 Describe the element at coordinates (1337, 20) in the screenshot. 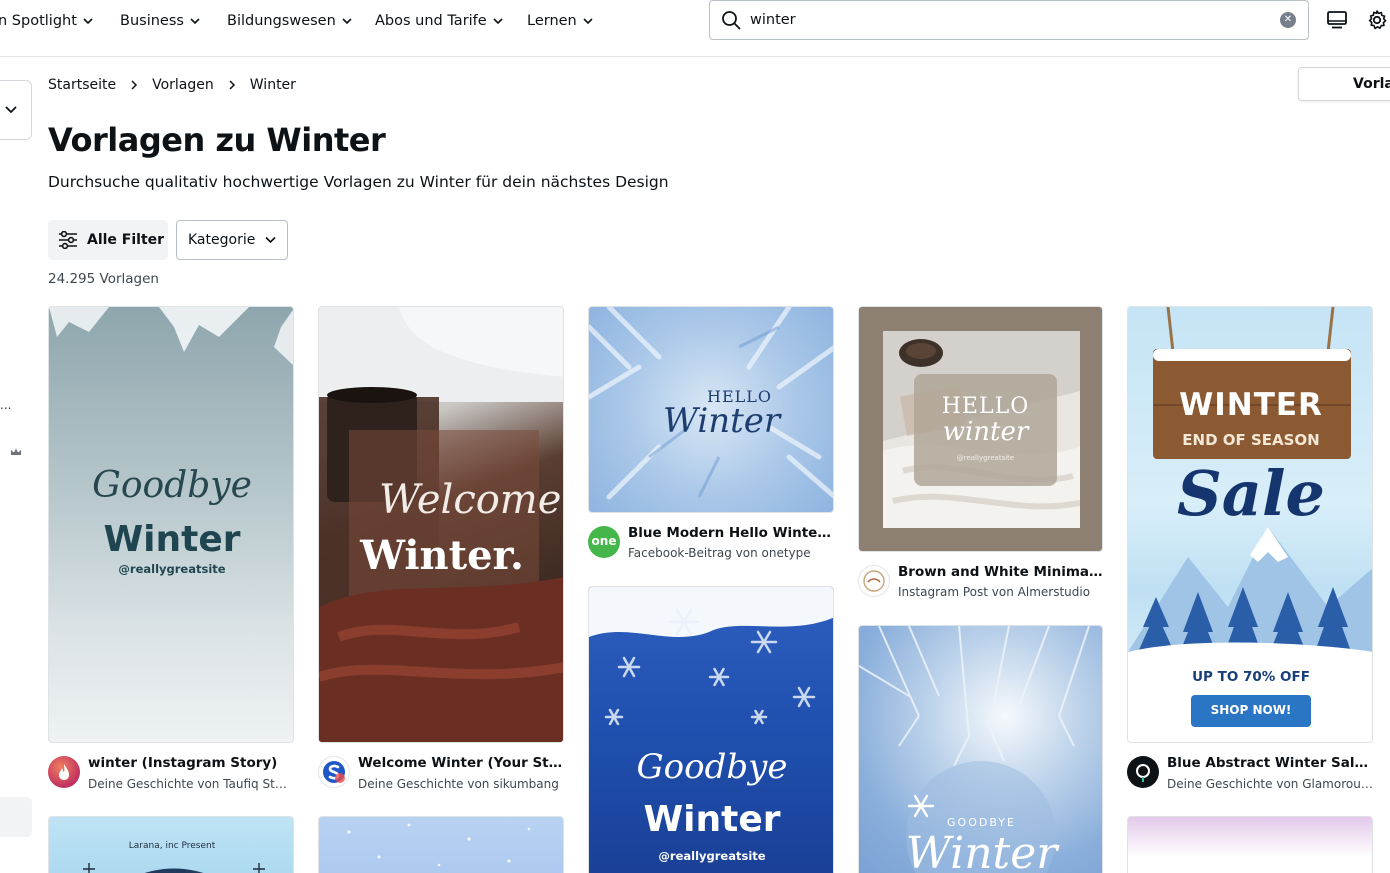

I see `desktop-icon` at that location.